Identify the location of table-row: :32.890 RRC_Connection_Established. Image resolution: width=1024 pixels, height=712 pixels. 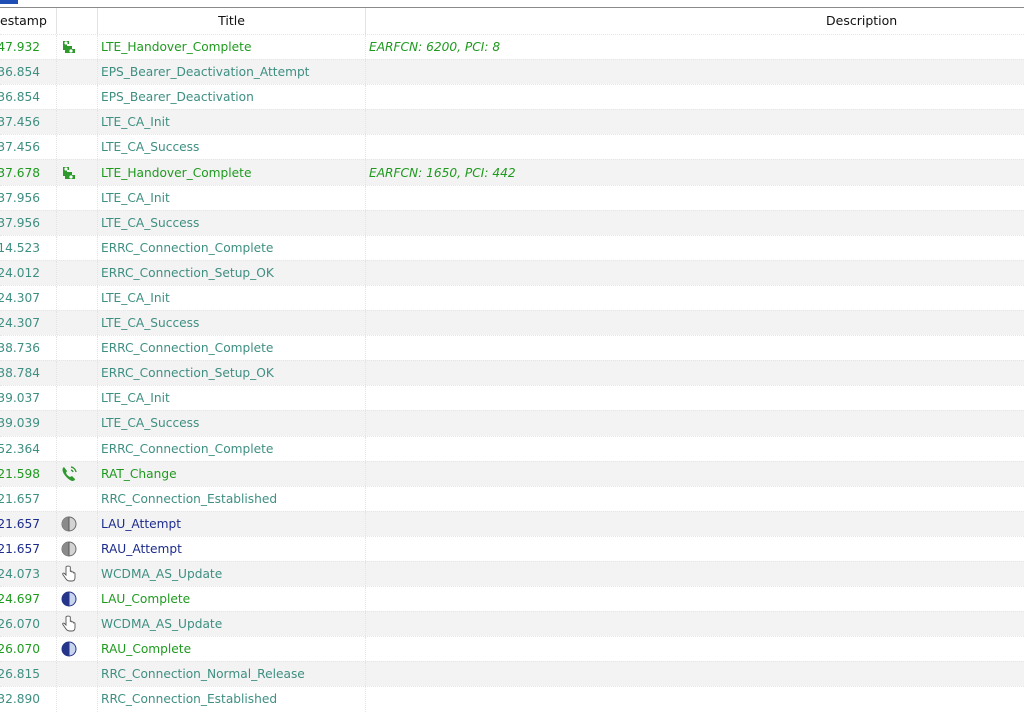
(512, 699).